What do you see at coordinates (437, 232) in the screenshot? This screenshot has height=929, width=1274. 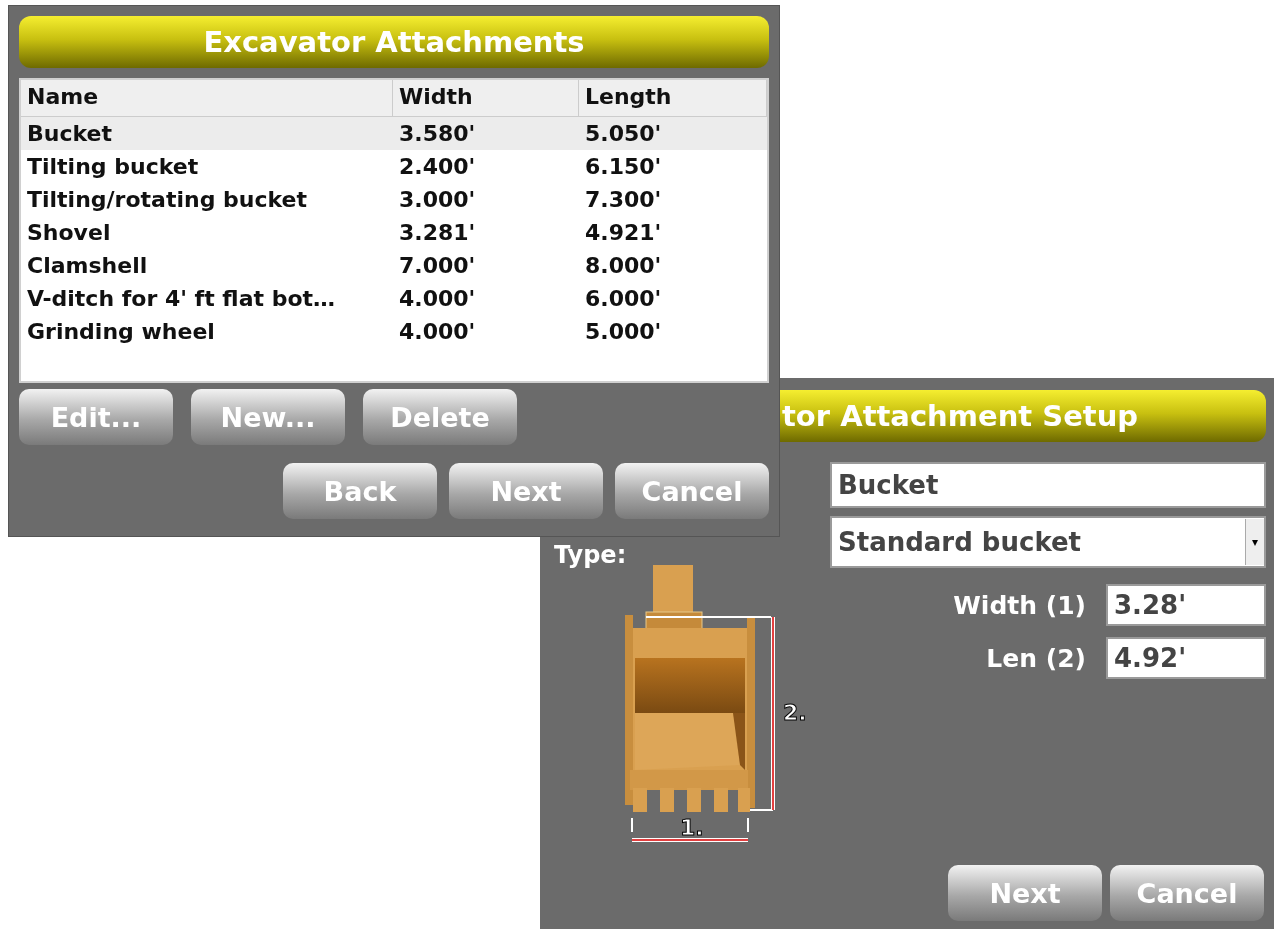 I see `width-cell-text: 3.281'` at bounding box center [437, 232].